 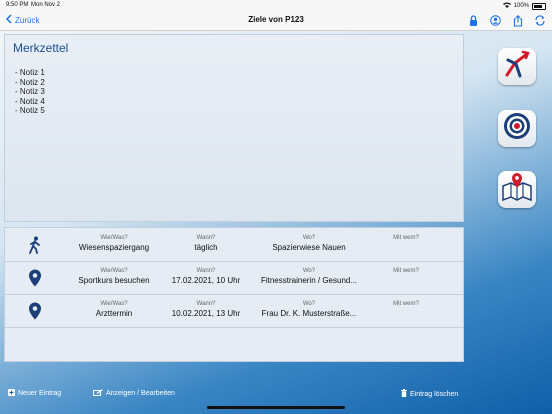 I want to click on trash-icon, so click(x=404, y=394).